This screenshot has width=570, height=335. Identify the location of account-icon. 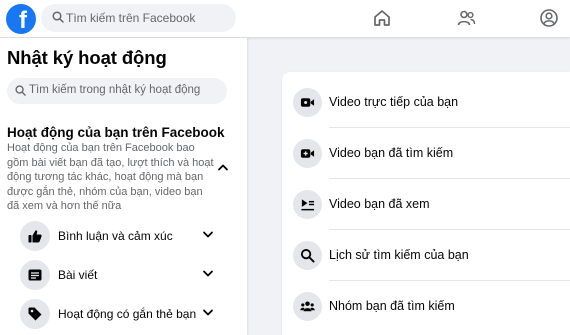
(549, 18).